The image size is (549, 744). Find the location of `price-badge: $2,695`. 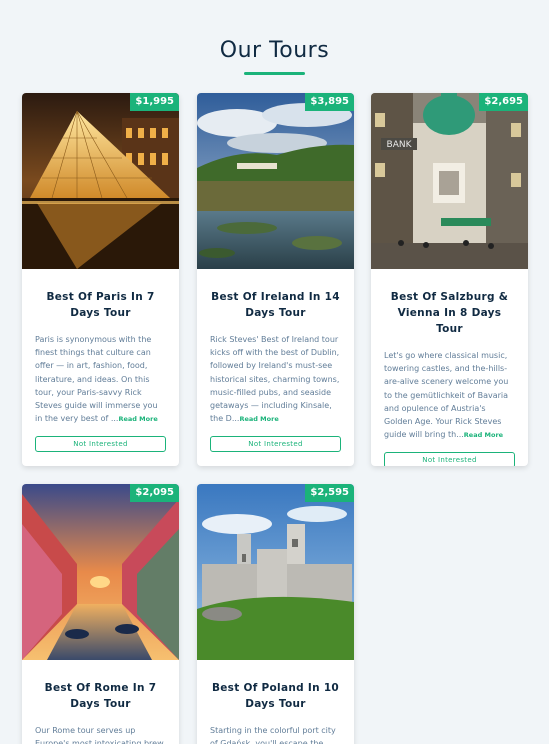

price-badge: $2,695 is located at coordinates (503, 102).